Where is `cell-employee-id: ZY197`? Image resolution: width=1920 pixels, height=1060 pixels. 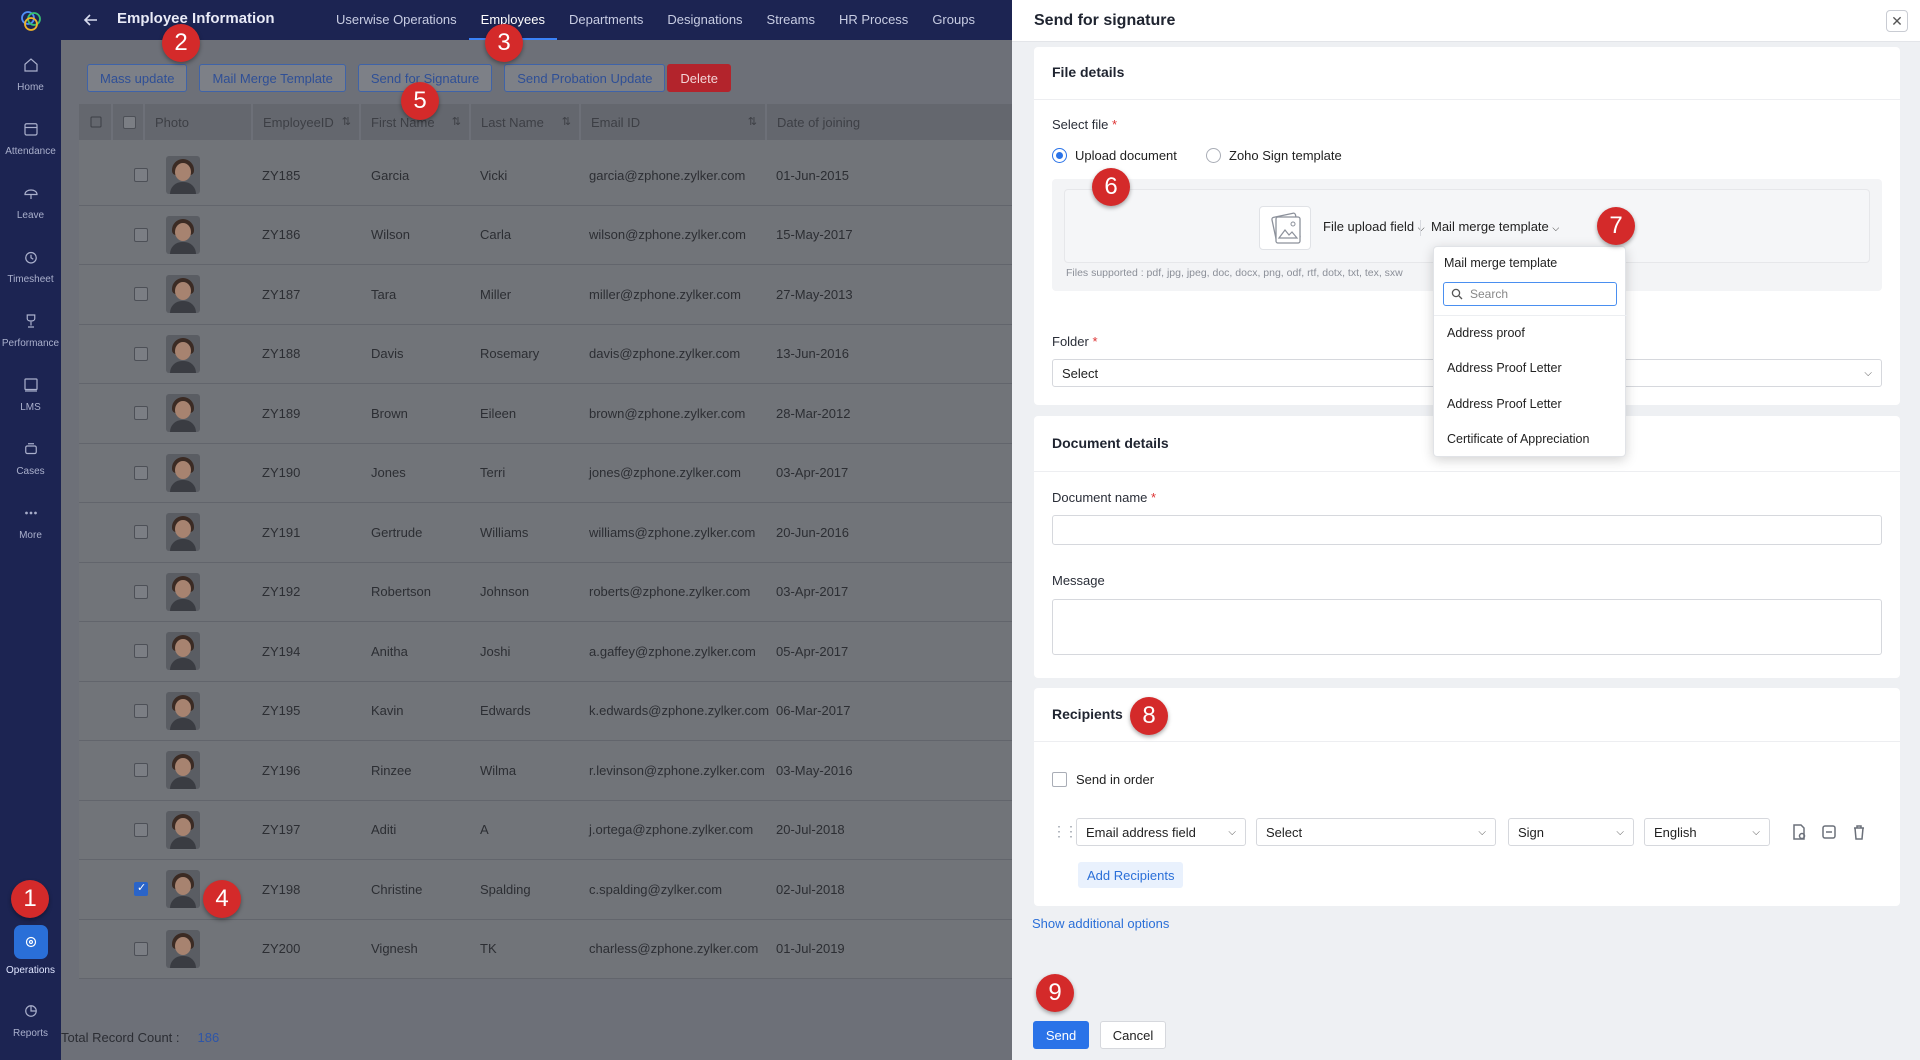
cell-employee-id: ZY197 is located at coordinates (281, 829).